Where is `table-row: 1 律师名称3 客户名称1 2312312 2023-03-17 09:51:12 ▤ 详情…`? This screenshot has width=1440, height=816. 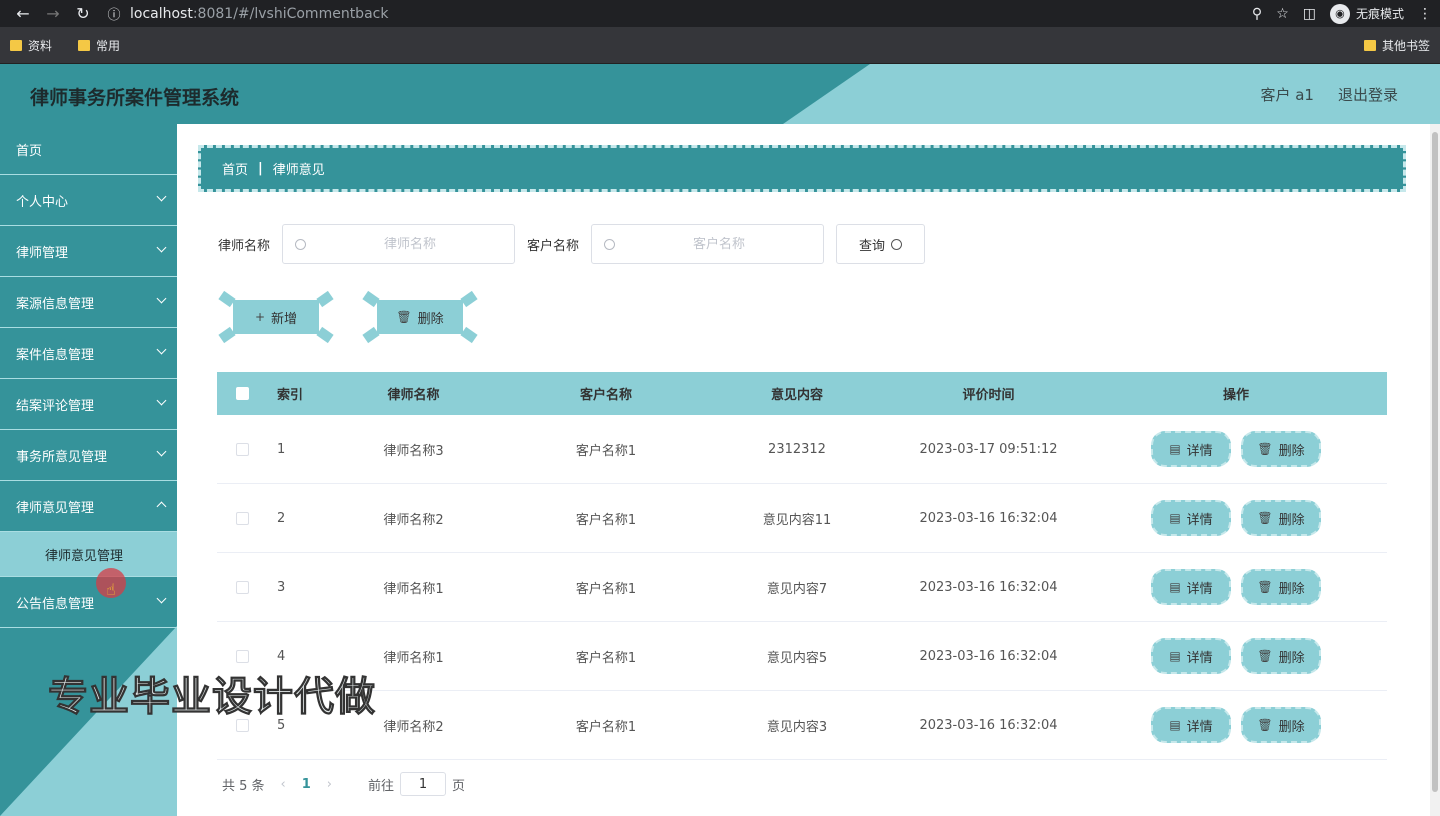
table-row: 1 律师名称3 客户名称1 2312312 2023-03-17 09:51:12 ▤ 详情… is located at coordinates (802, 449).